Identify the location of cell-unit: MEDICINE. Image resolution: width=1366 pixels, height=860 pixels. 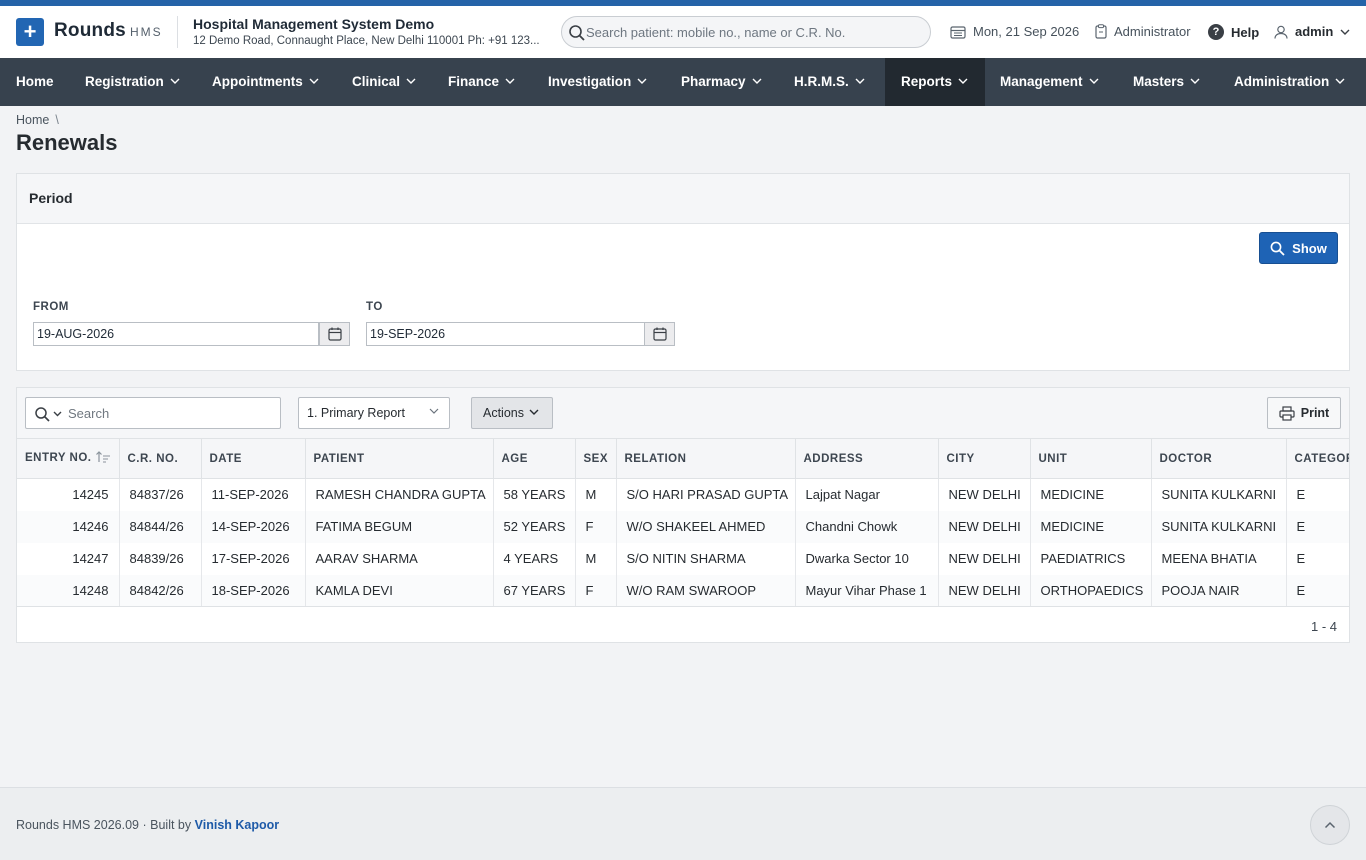
(1091, 494).